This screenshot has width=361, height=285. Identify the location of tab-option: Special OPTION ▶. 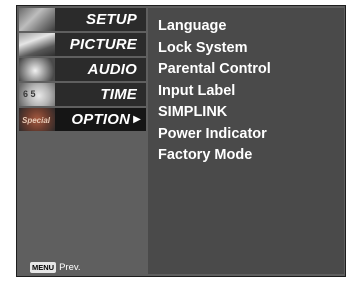
(82, 119).